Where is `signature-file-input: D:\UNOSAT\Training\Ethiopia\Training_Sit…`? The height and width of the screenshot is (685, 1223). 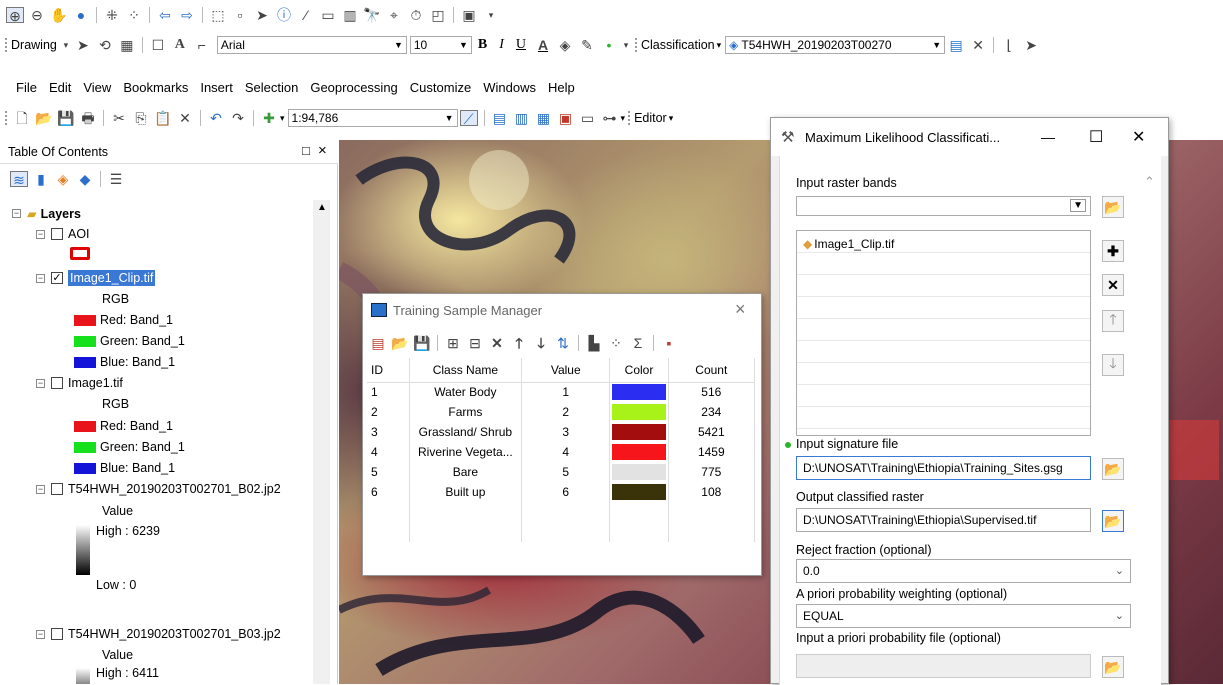 signature-file-input: D:\UNOSAT\Training\Ethiopia\Training_Sit… is located at coordinates (943, 468).